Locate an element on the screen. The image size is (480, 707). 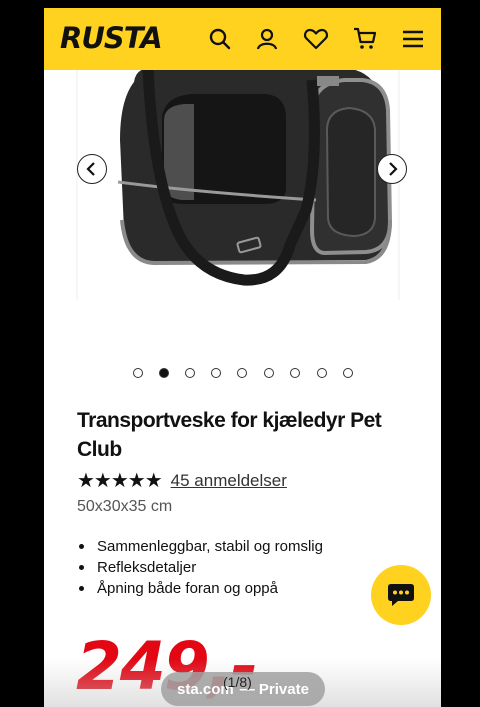
chat-bubble-icon is located at coordinates (401, 595).